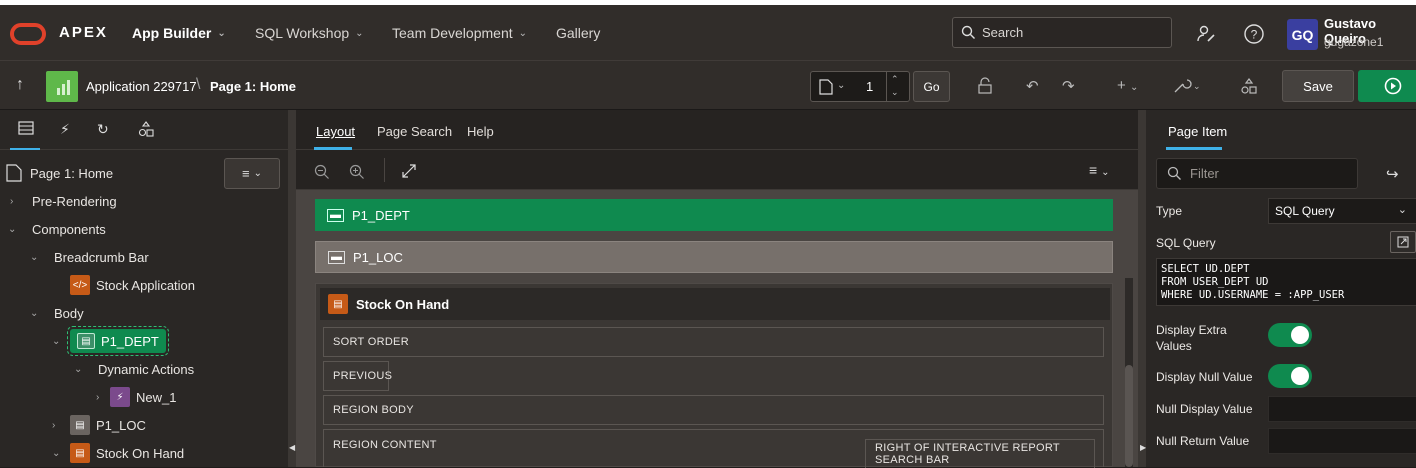  What do you see at coordinates (1197, 131) in the screenshot?
I see `tab-page-item: Page Item` at bounding box center [1197, 131].